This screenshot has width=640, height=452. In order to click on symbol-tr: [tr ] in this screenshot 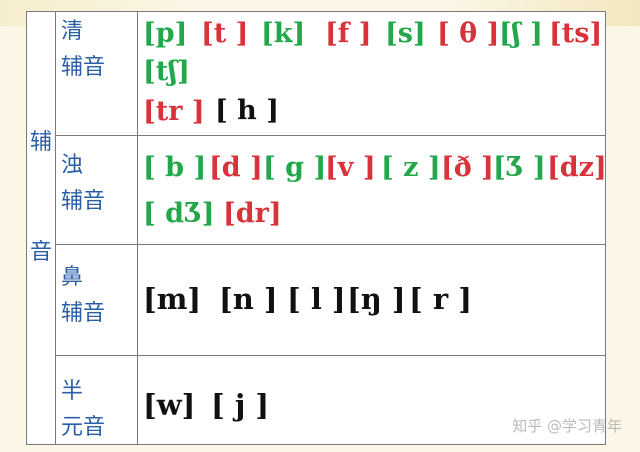, I will do `click(174, 111)`.